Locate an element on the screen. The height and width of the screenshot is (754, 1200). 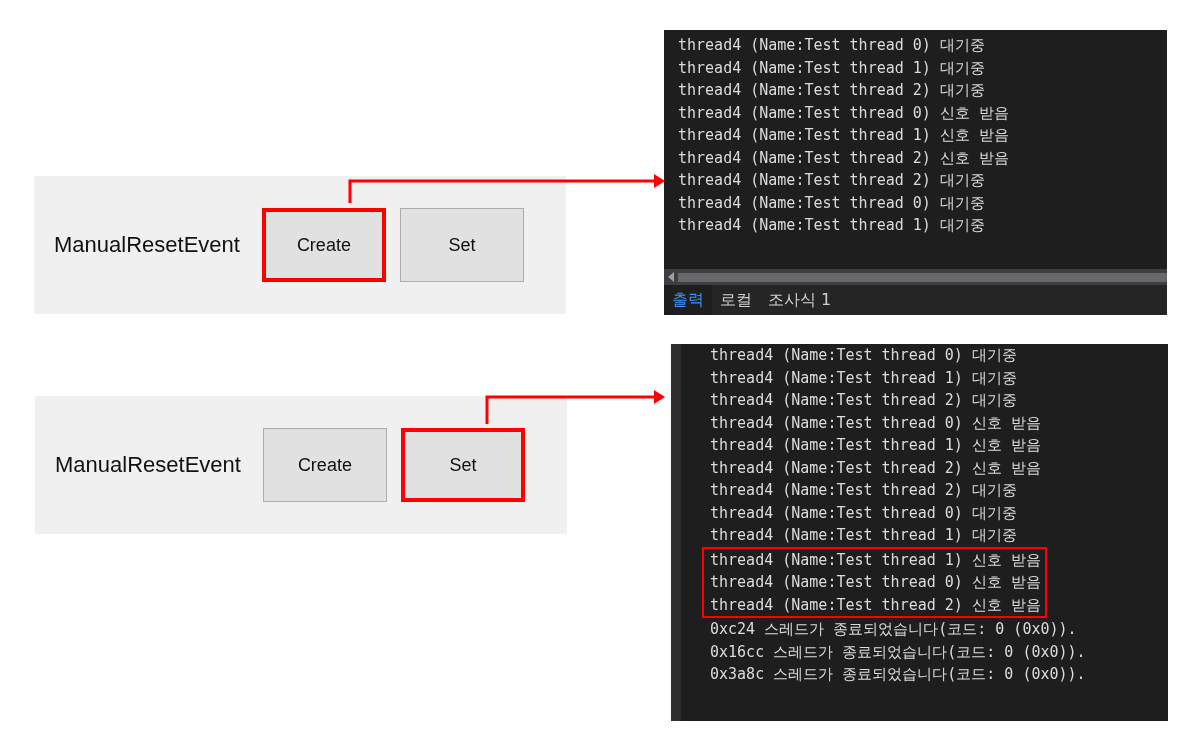
panel-tab: 로컬 is located at coordinates (736, 300).